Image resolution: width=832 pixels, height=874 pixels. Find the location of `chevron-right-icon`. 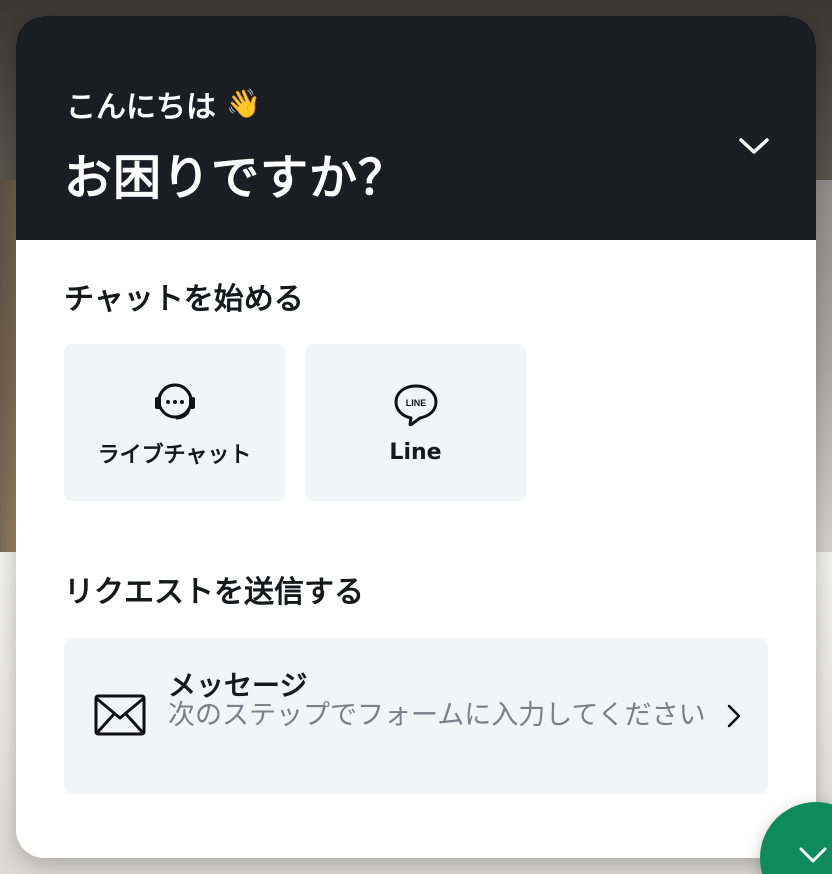

chevron-right-icon is located at coordinates (734, 716).